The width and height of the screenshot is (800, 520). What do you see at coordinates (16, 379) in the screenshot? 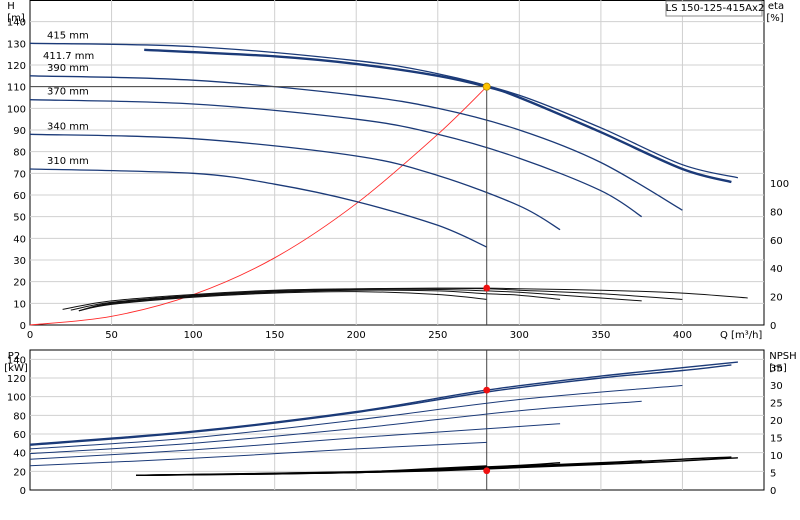
I see `power-tick-label: 120` at bounding box center [16, 379].